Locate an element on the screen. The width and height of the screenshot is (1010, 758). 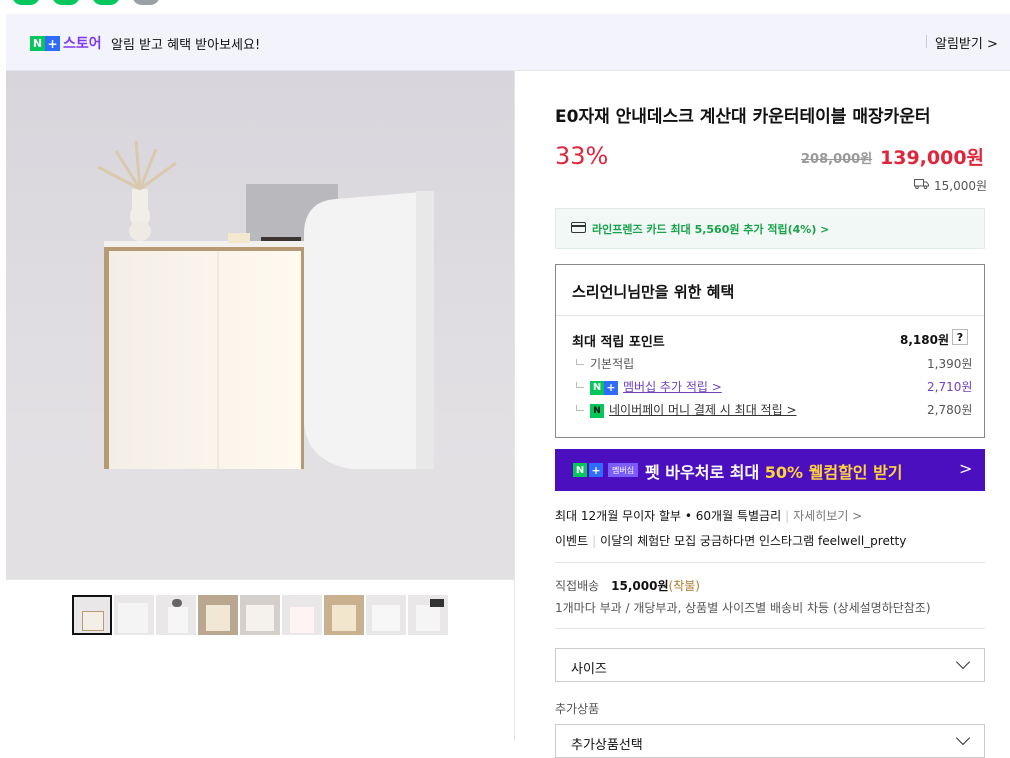
basic-points-label: 기본적립 is located at coordinates (612, 364).